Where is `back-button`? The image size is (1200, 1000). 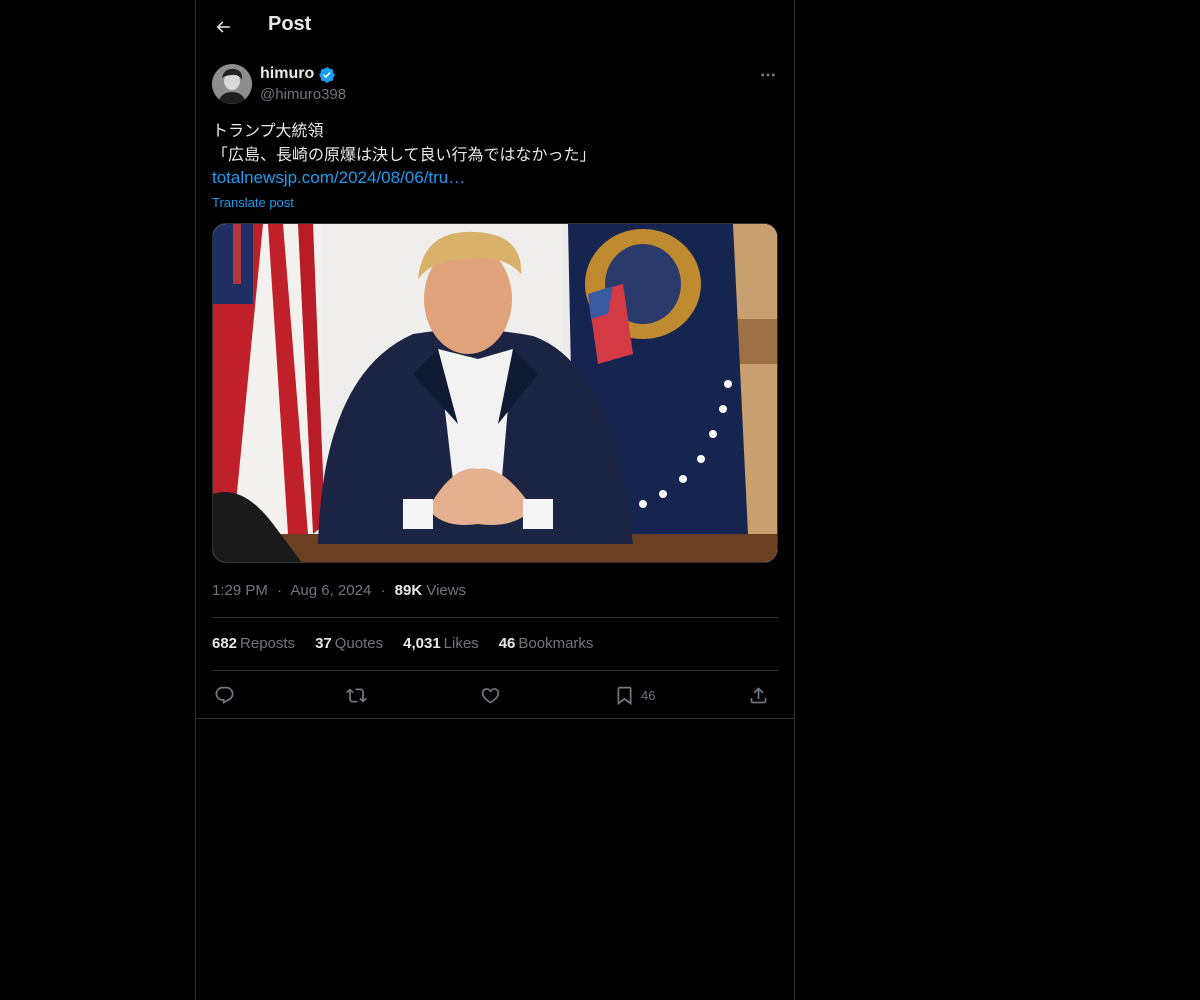
back-button is located at coordinates (223, 27).